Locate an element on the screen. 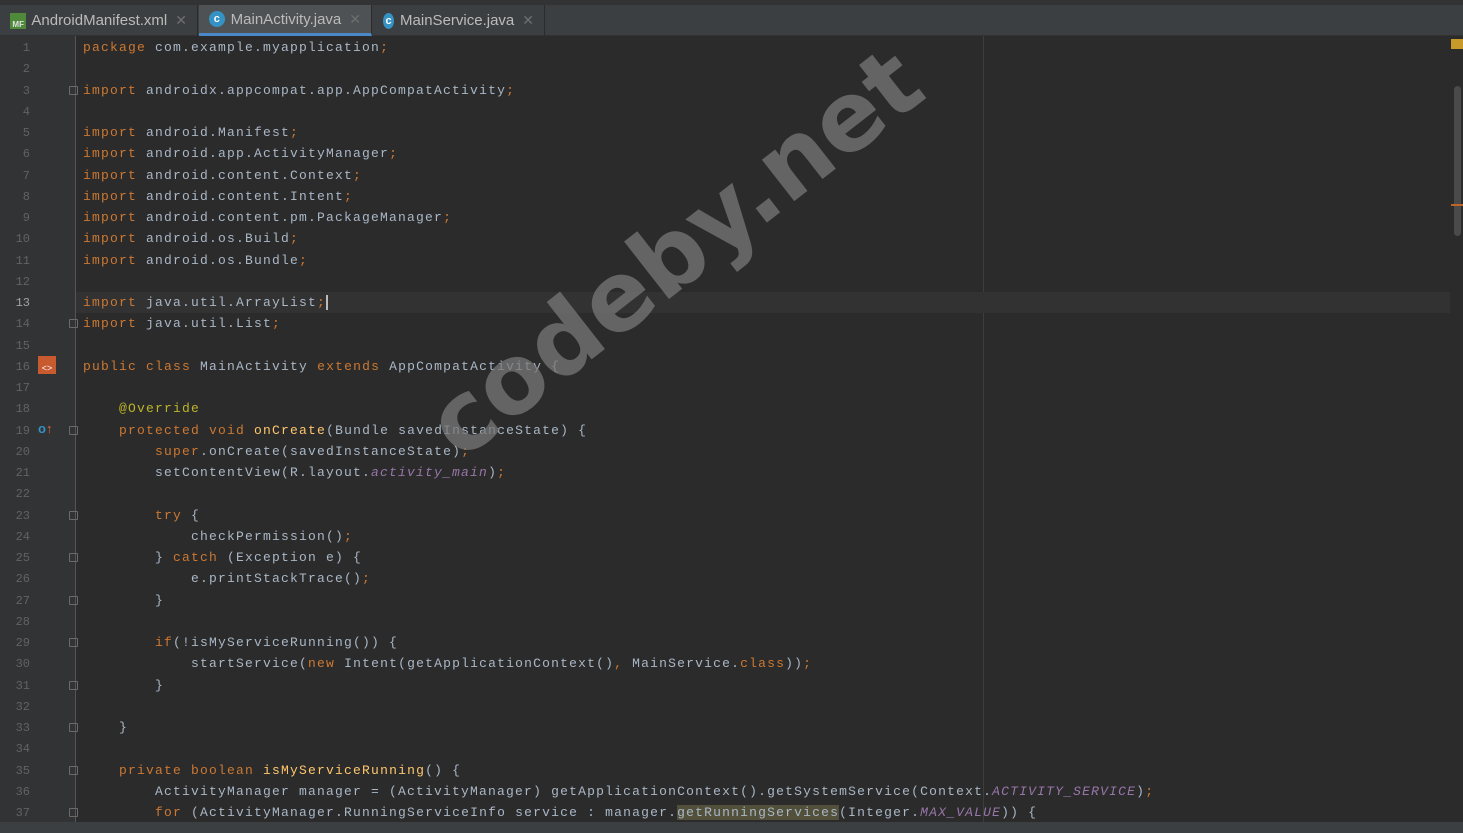 The width and height of the screenshot is (1463, 833). code-token: java.util.List is located at coordinates (209, 324).